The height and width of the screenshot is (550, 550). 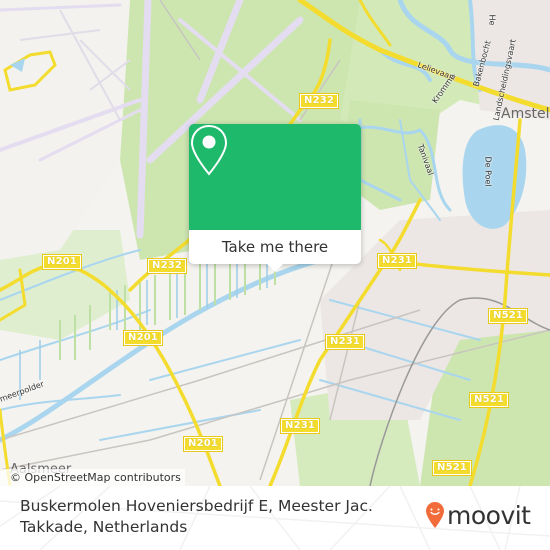 I want to click on address-line-2: Takkade, Netherlands, so click(x=104, y=527).